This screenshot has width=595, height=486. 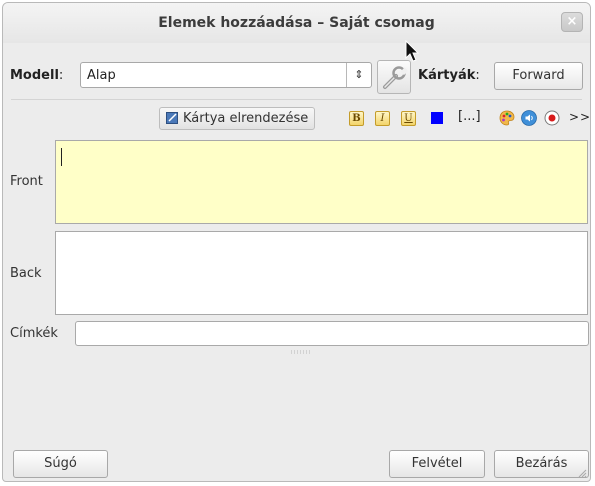 What do you see at coordinates (412, 51) in the screenshot?
I see `mouse-pointer-icon` at bounding box center [412, 51].